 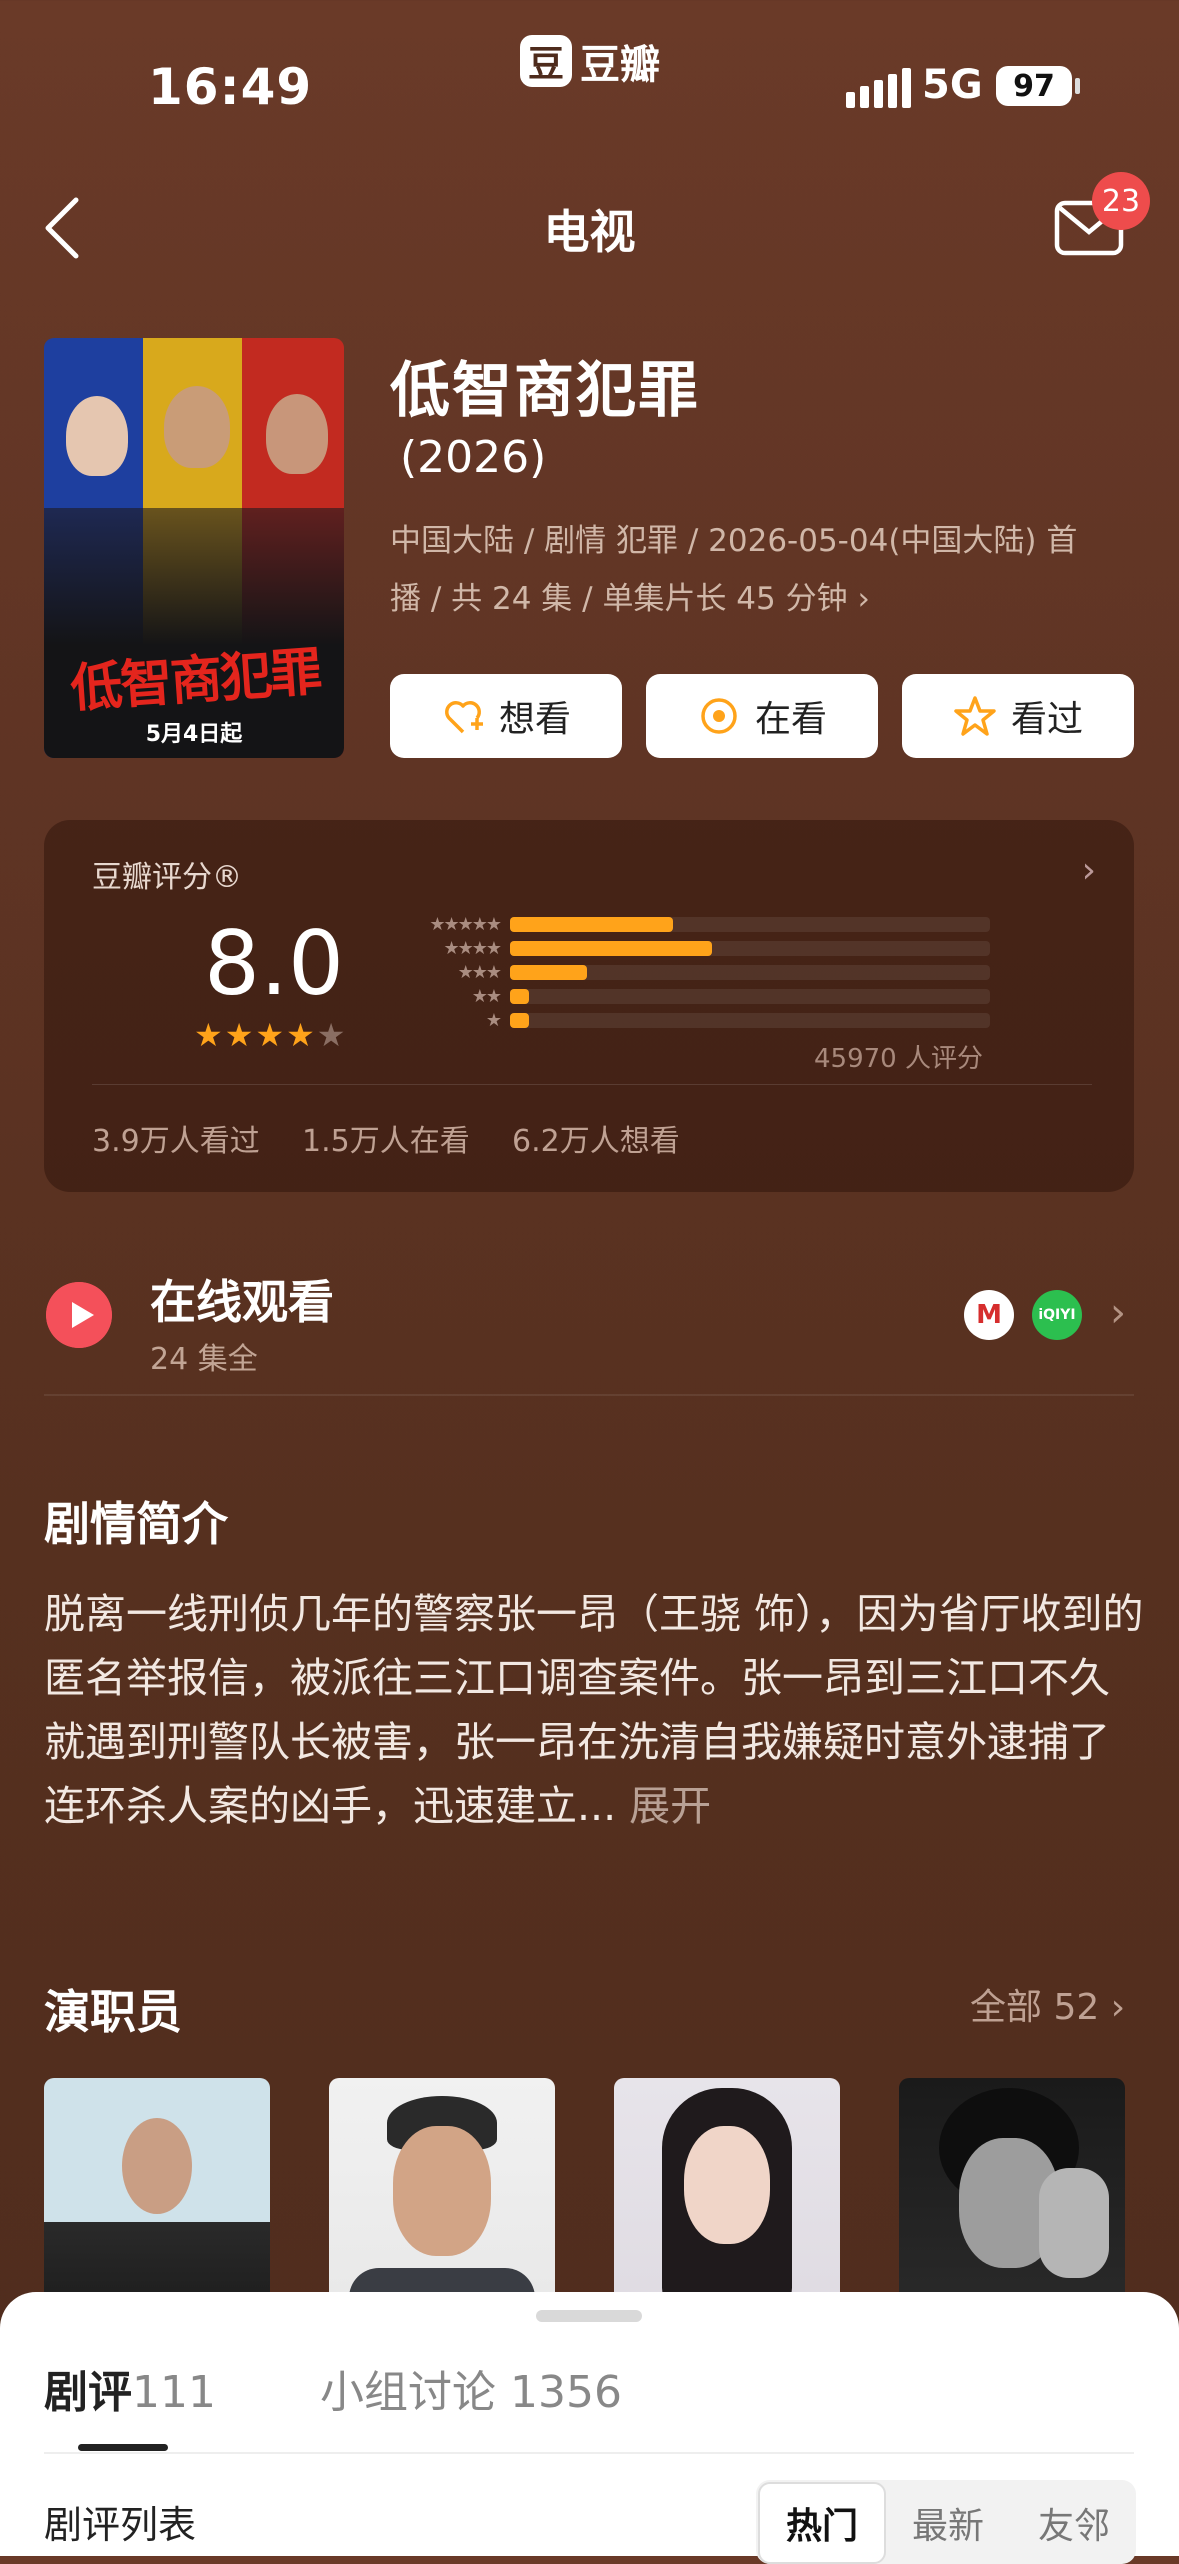 I want to click on tab-reviews: 剧评111, so click(x=130, y=2388).